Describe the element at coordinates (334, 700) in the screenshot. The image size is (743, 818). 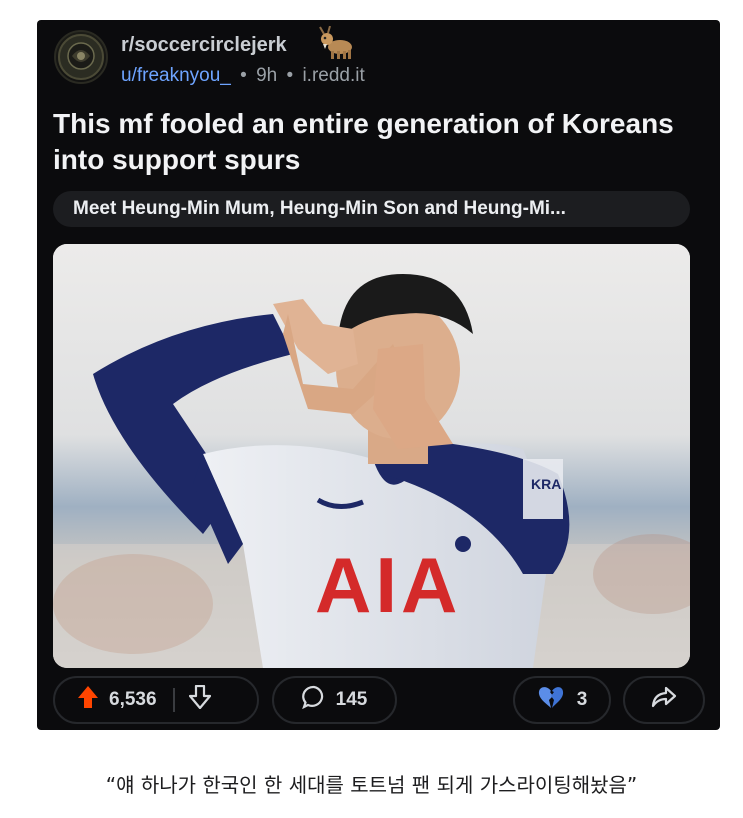
I see `comments-button: 145` at that location.